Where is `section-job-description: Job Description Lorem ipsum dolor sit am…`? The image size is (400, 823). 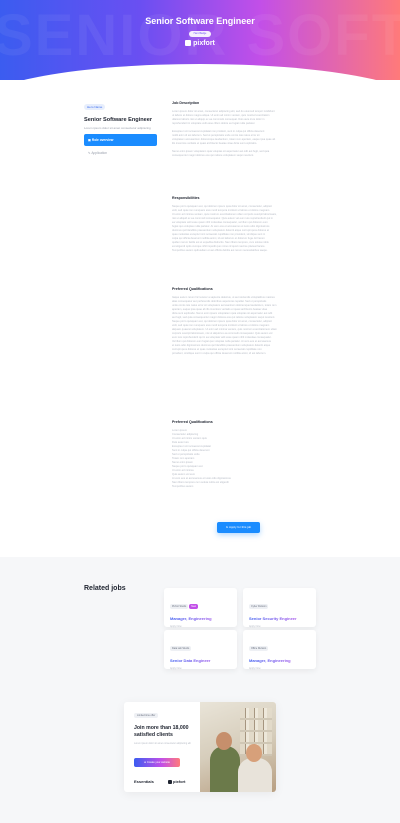
section-job-description: Job Description Lorem ipsum dolor sit am… is located at coordinates (244, 129).